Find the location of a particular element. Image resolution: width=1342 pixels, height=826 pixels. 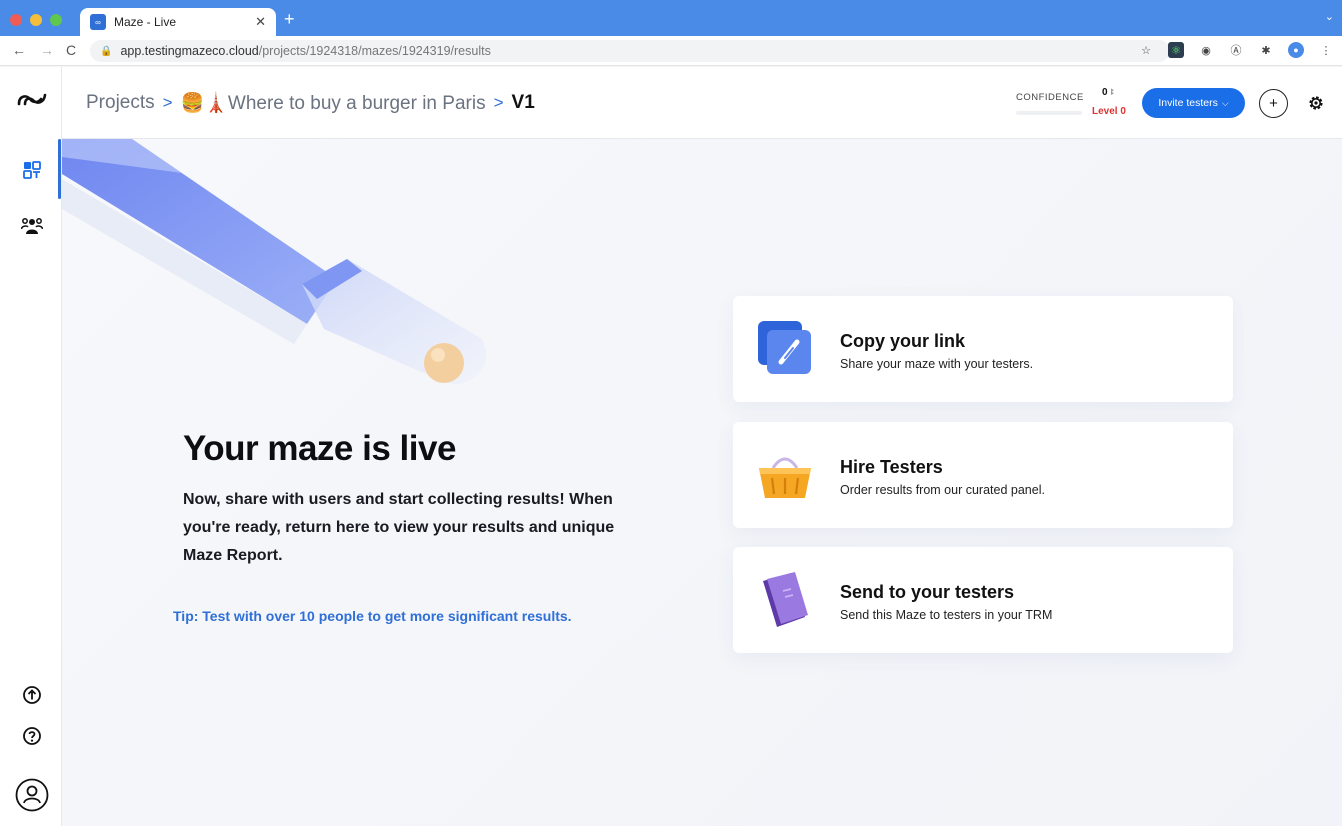

invite-testers-label: Invite testers is located at coordinates (1188, 103).